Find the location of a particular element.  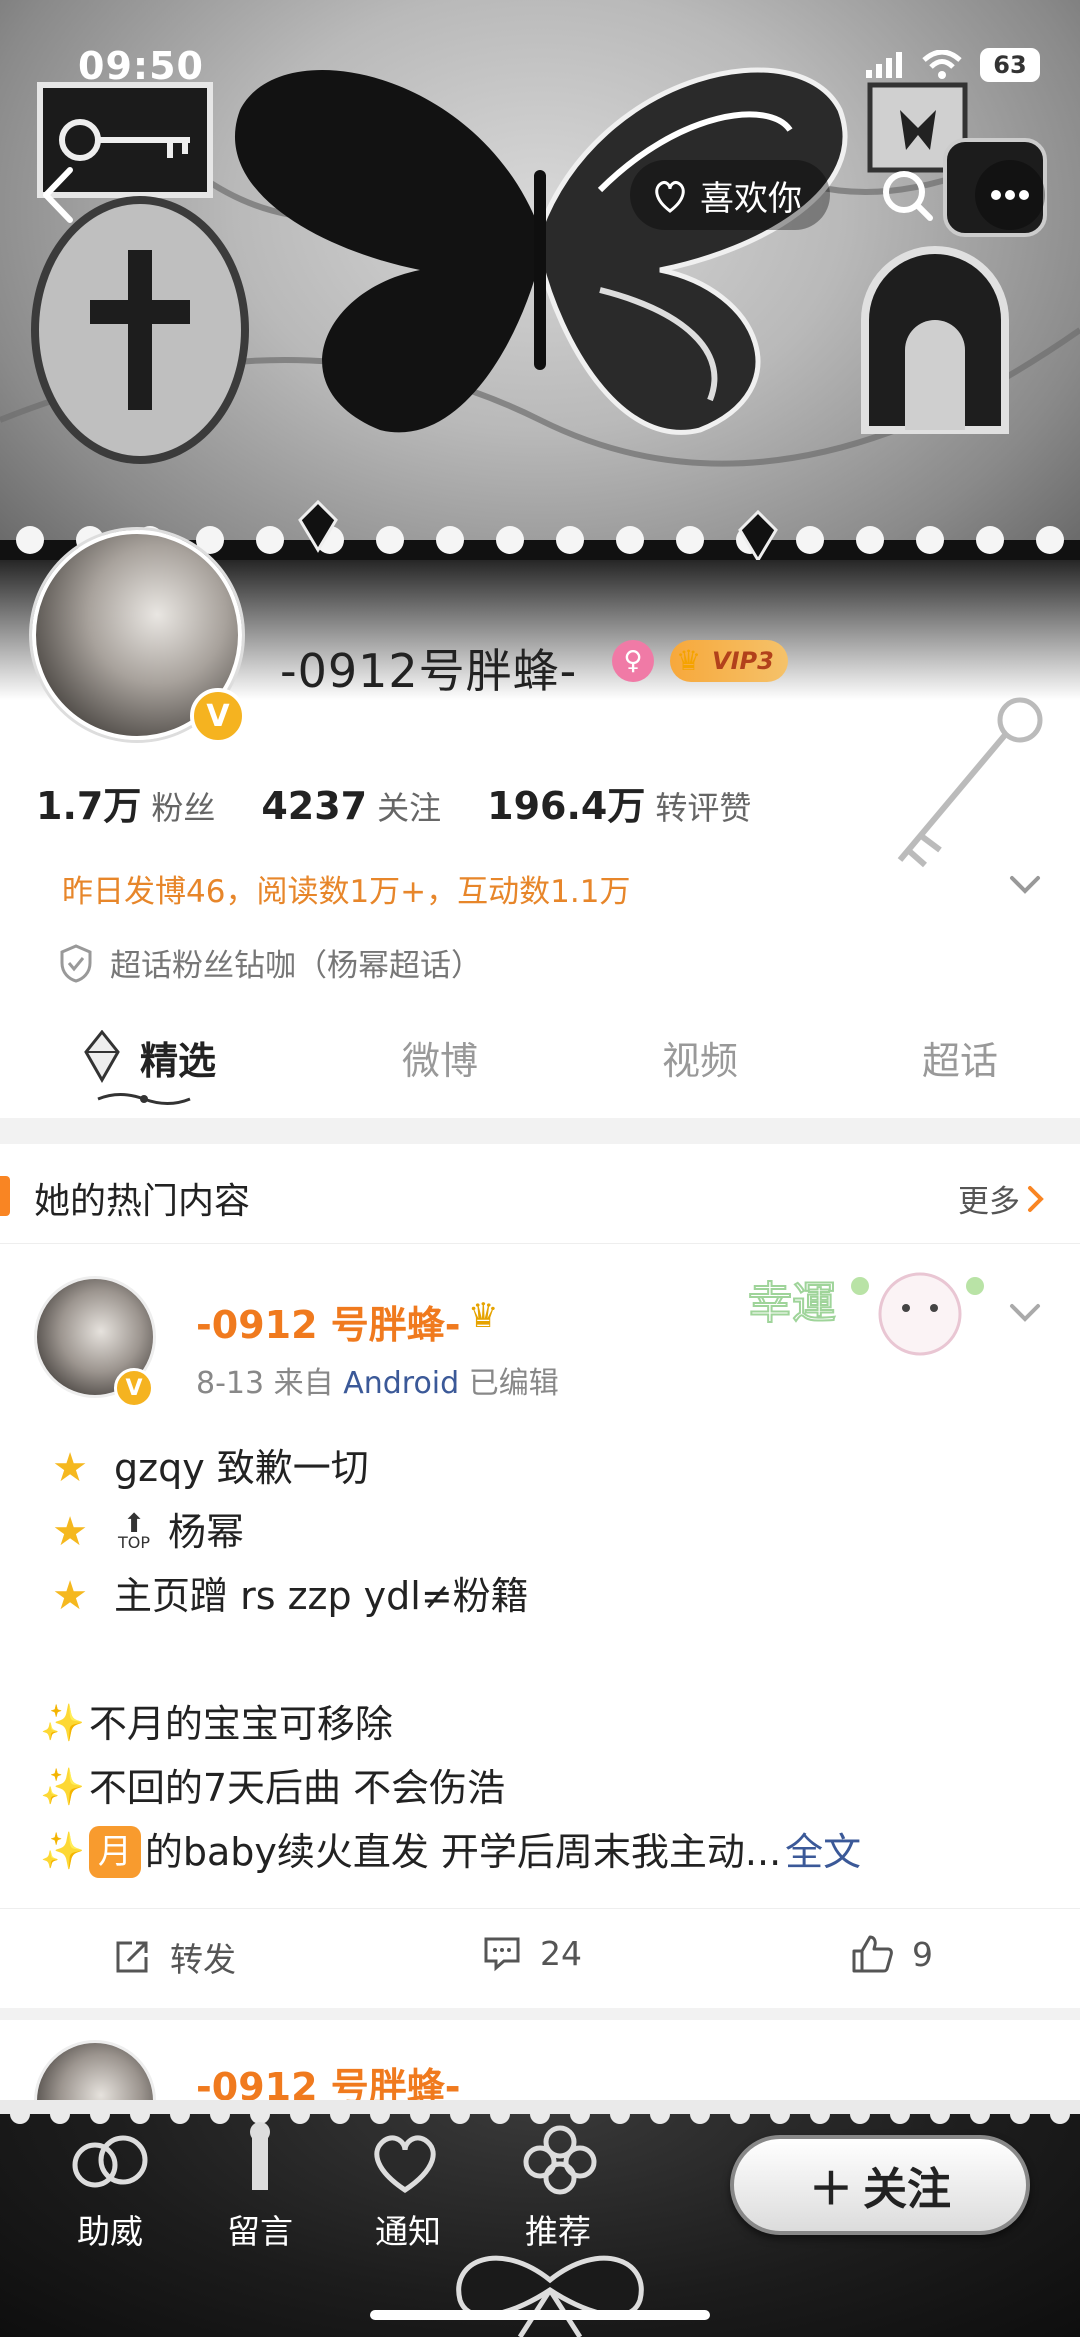

stat-followers: 1.7万 粉丝 is located at coordinates (125, 802).